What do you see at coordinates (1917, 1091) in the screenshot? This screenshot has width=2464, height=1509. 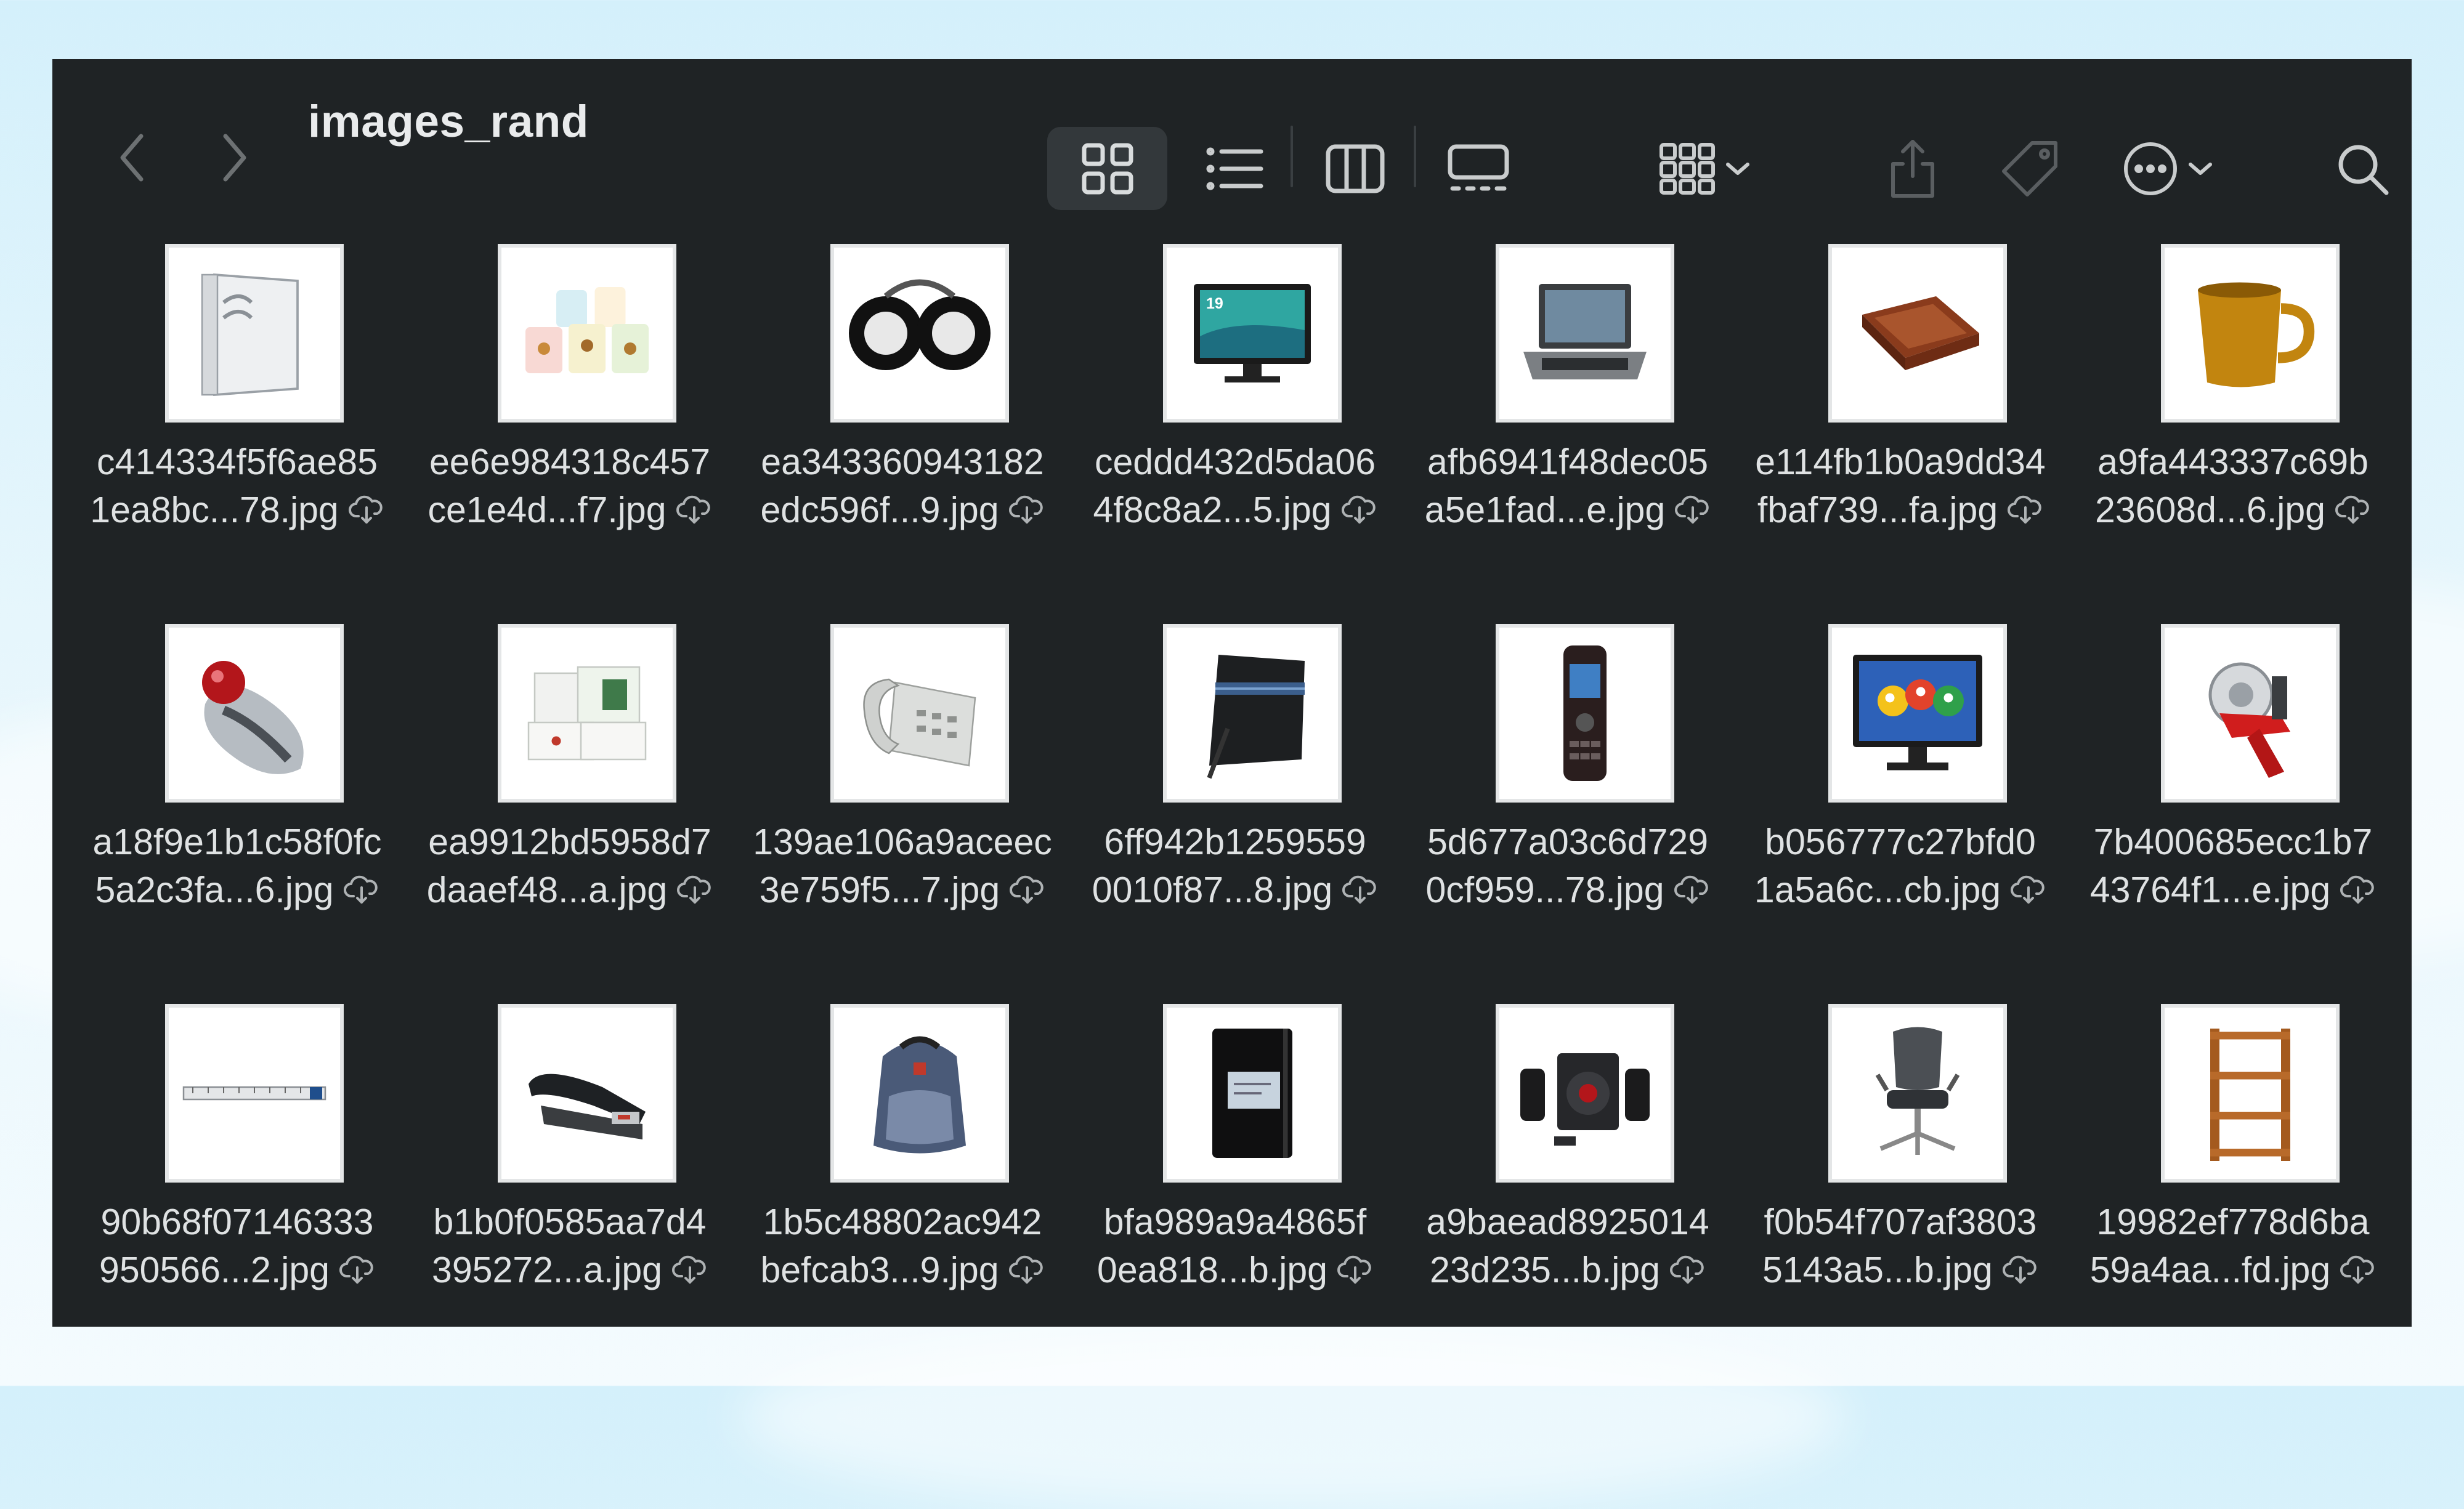 I see `office-chair-image-icon` at bounding box center [1917, 1091].